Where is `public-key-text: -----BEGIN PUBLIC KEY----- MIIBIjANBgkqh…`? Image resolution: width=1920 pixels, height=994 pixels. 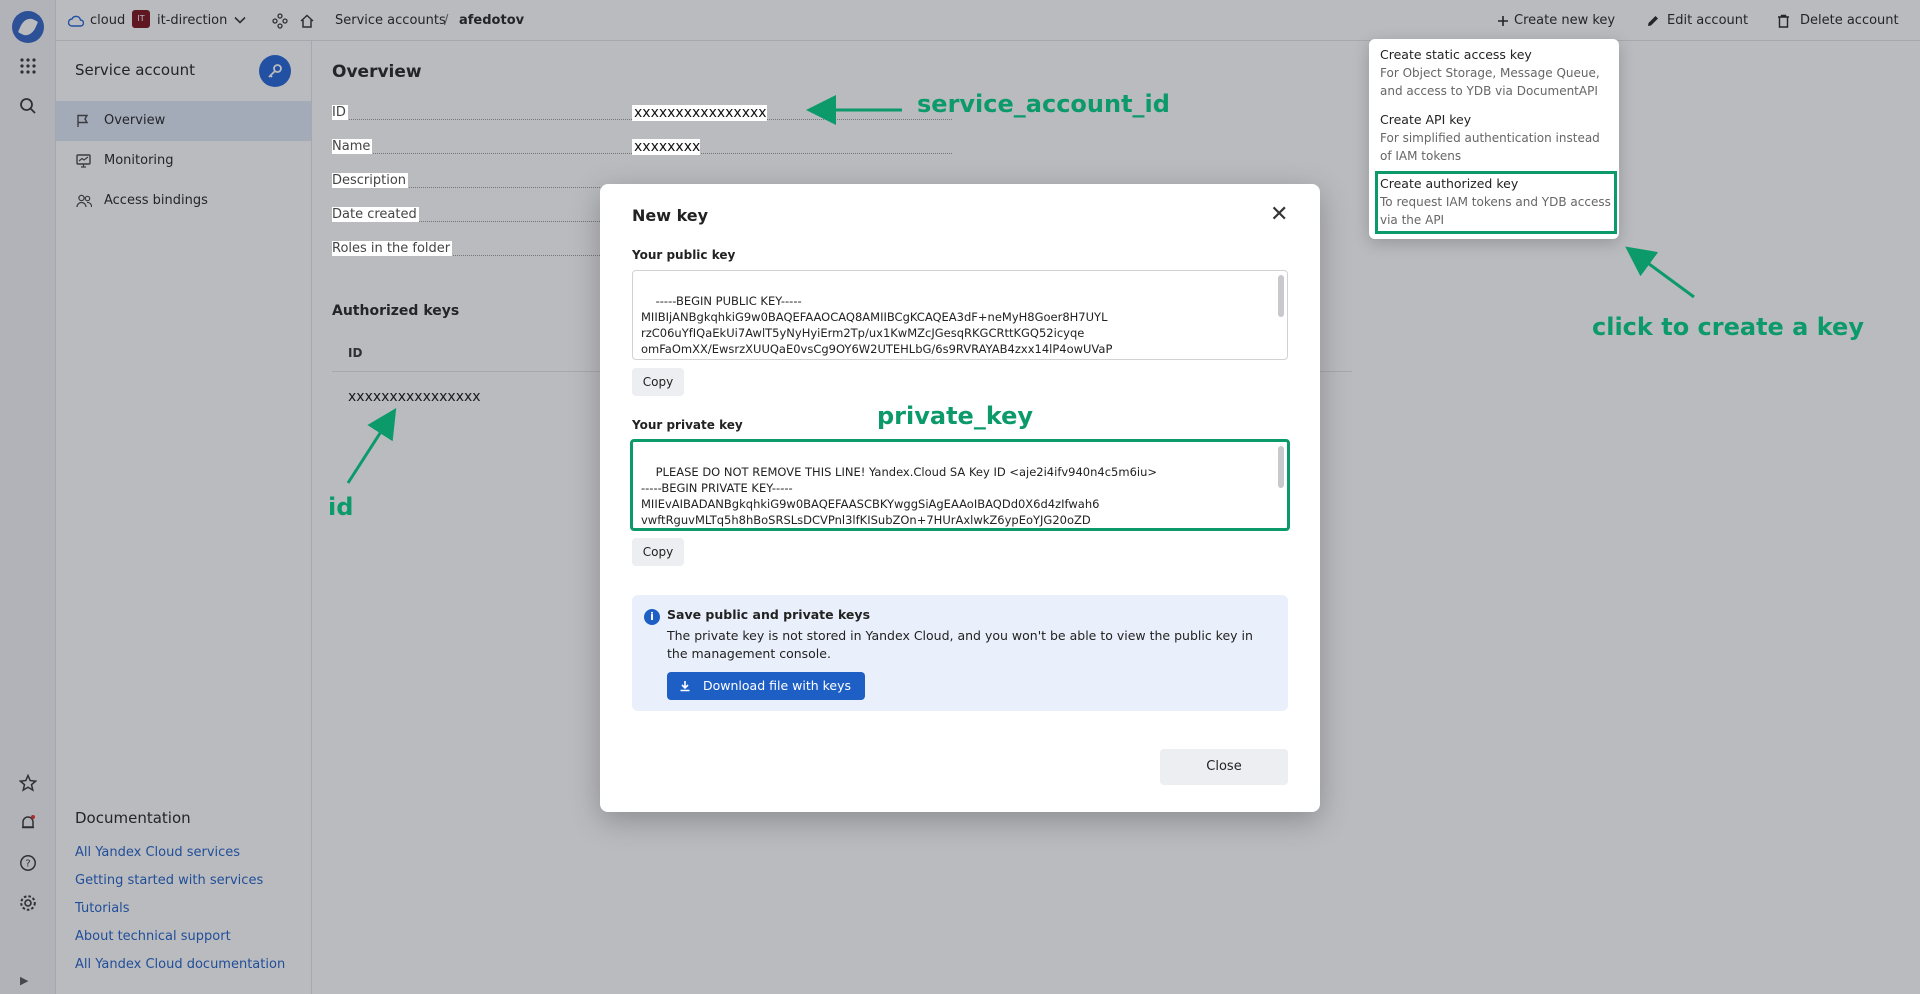 public-key-text: -----BEGIN PUBLIC KEY----- MIIBIjANBgkqh… is located at coordinates (887, 326).